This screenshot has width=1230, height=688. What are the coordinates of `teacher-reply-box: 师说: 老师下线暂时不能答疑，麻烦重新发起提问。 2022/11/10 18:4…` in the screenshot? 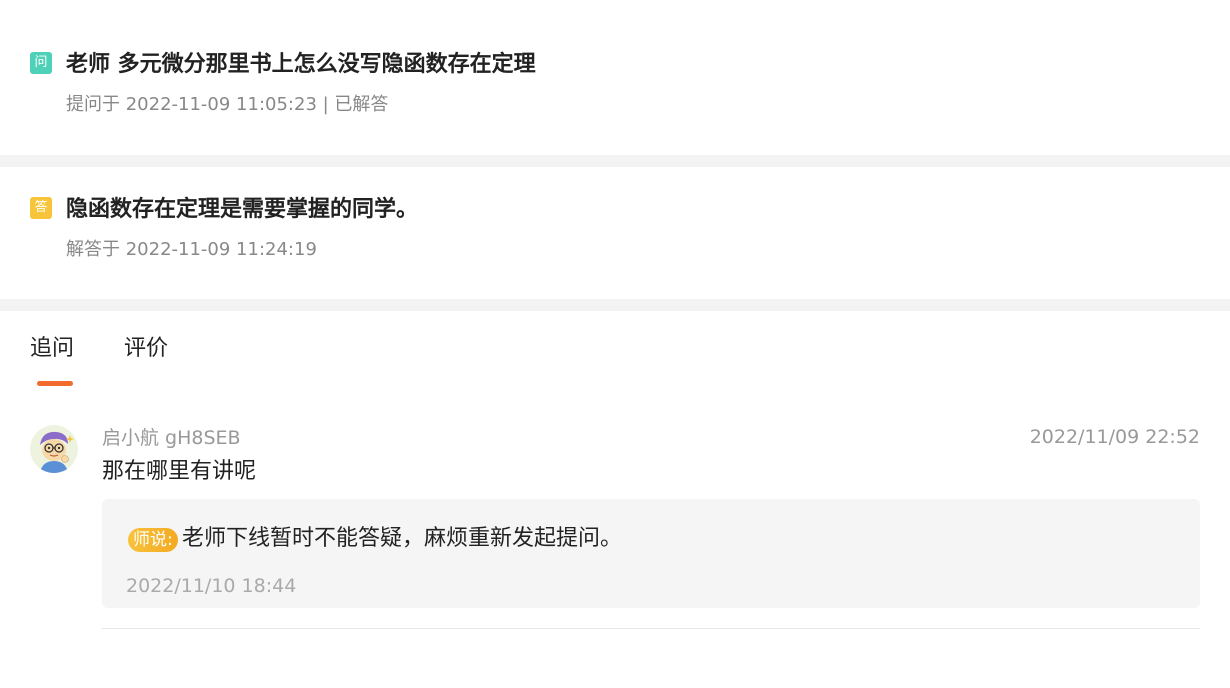 It's located at (651, 553).